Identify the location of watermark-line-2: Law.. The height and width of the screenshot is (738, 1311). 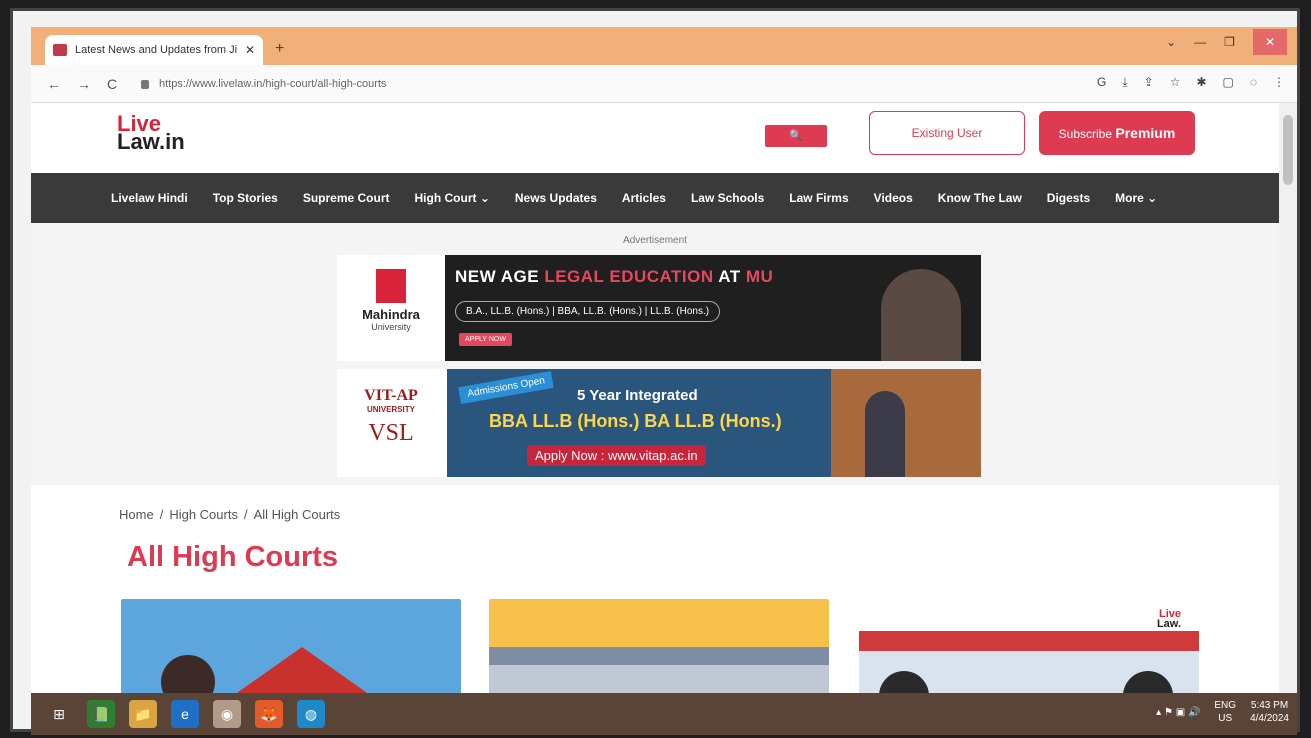
(1168, 624).